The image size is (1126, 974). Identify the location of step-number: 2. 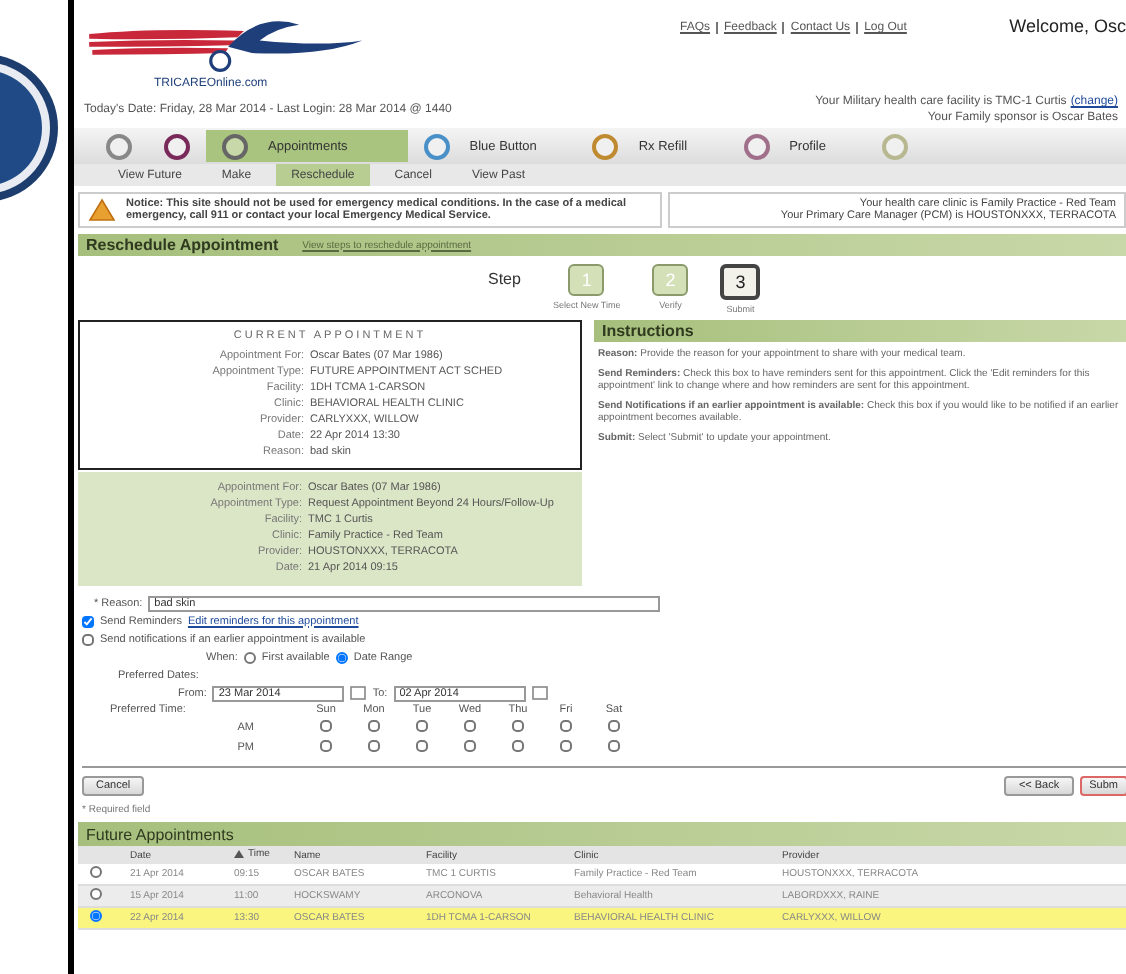
(670, 280).